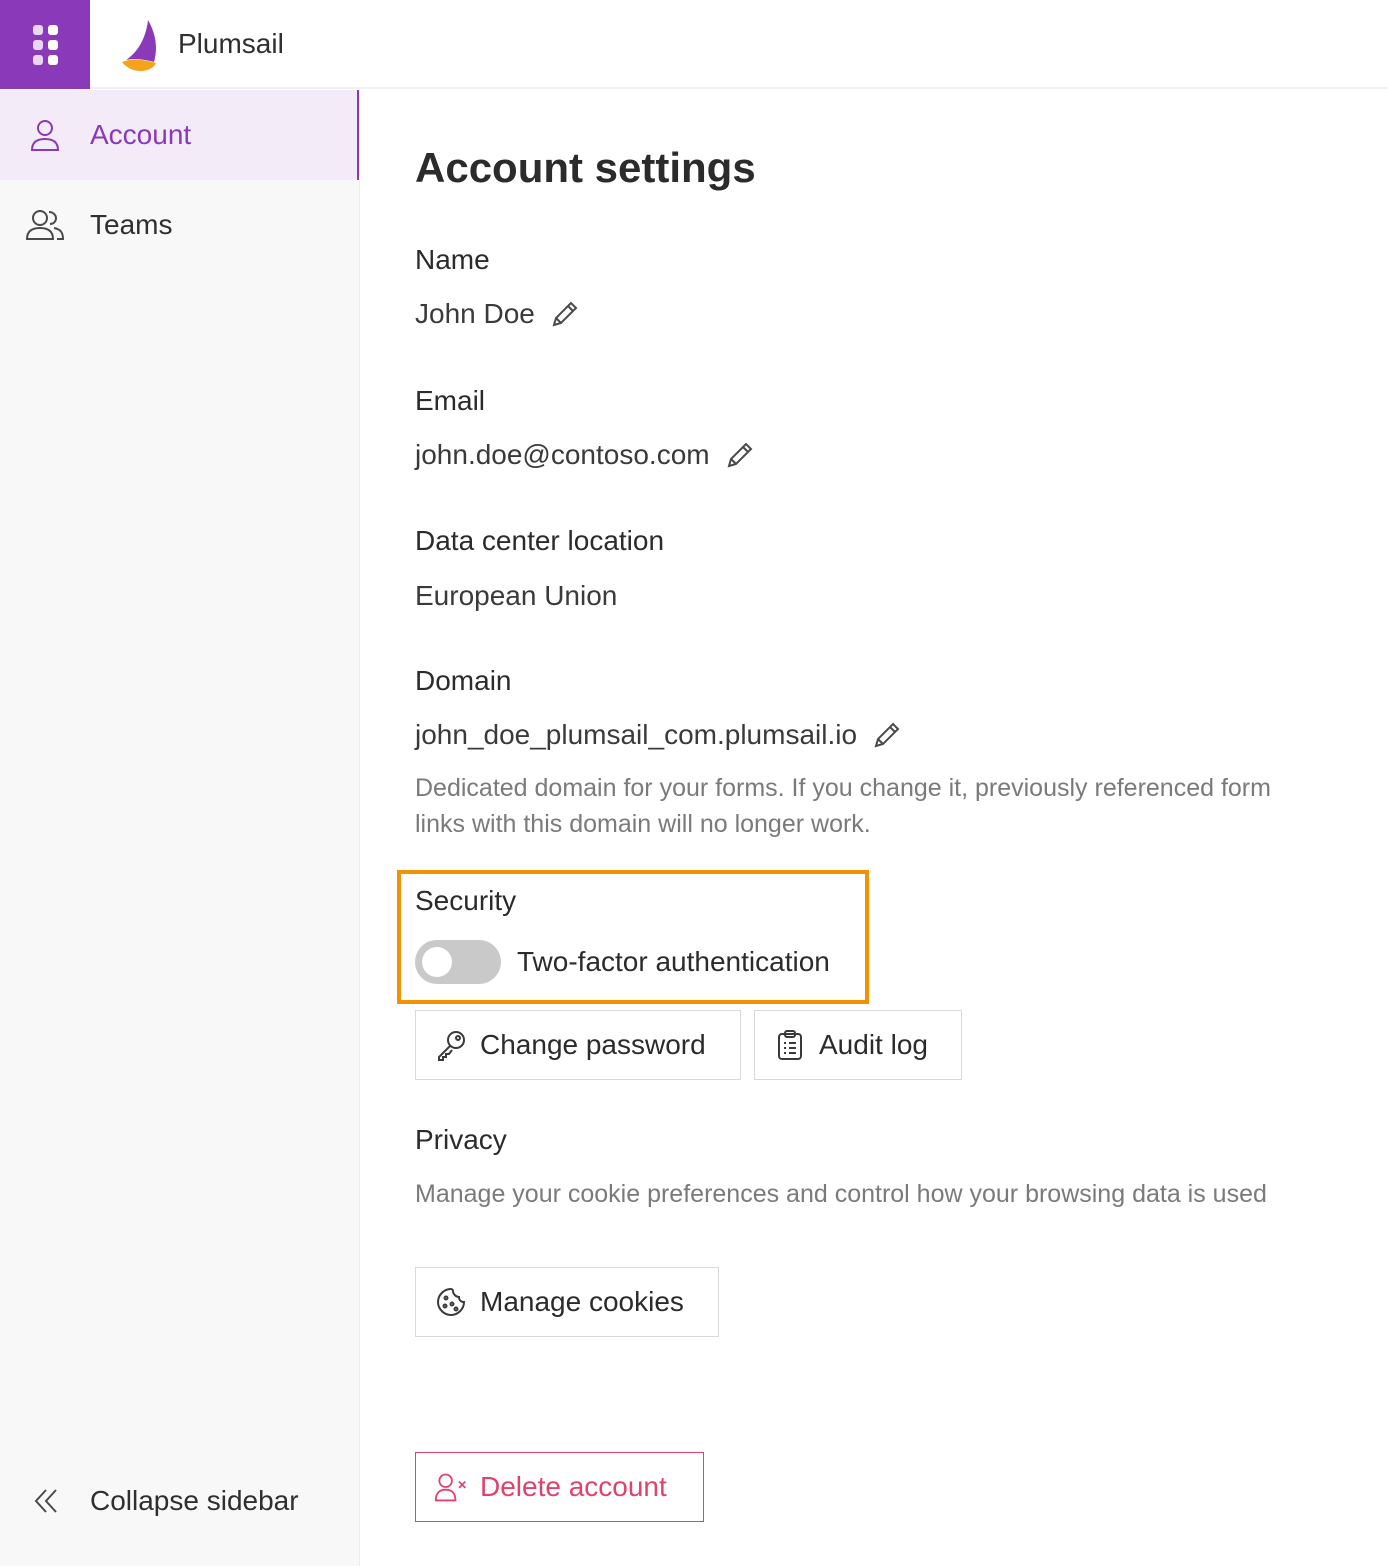 Image resolution: width=1388 pixels, height=1566 pixels. What do you see at coordinates (475, 313) in the screenshot?
I see `name-value: John Doe` at bounding box center [475, 313].